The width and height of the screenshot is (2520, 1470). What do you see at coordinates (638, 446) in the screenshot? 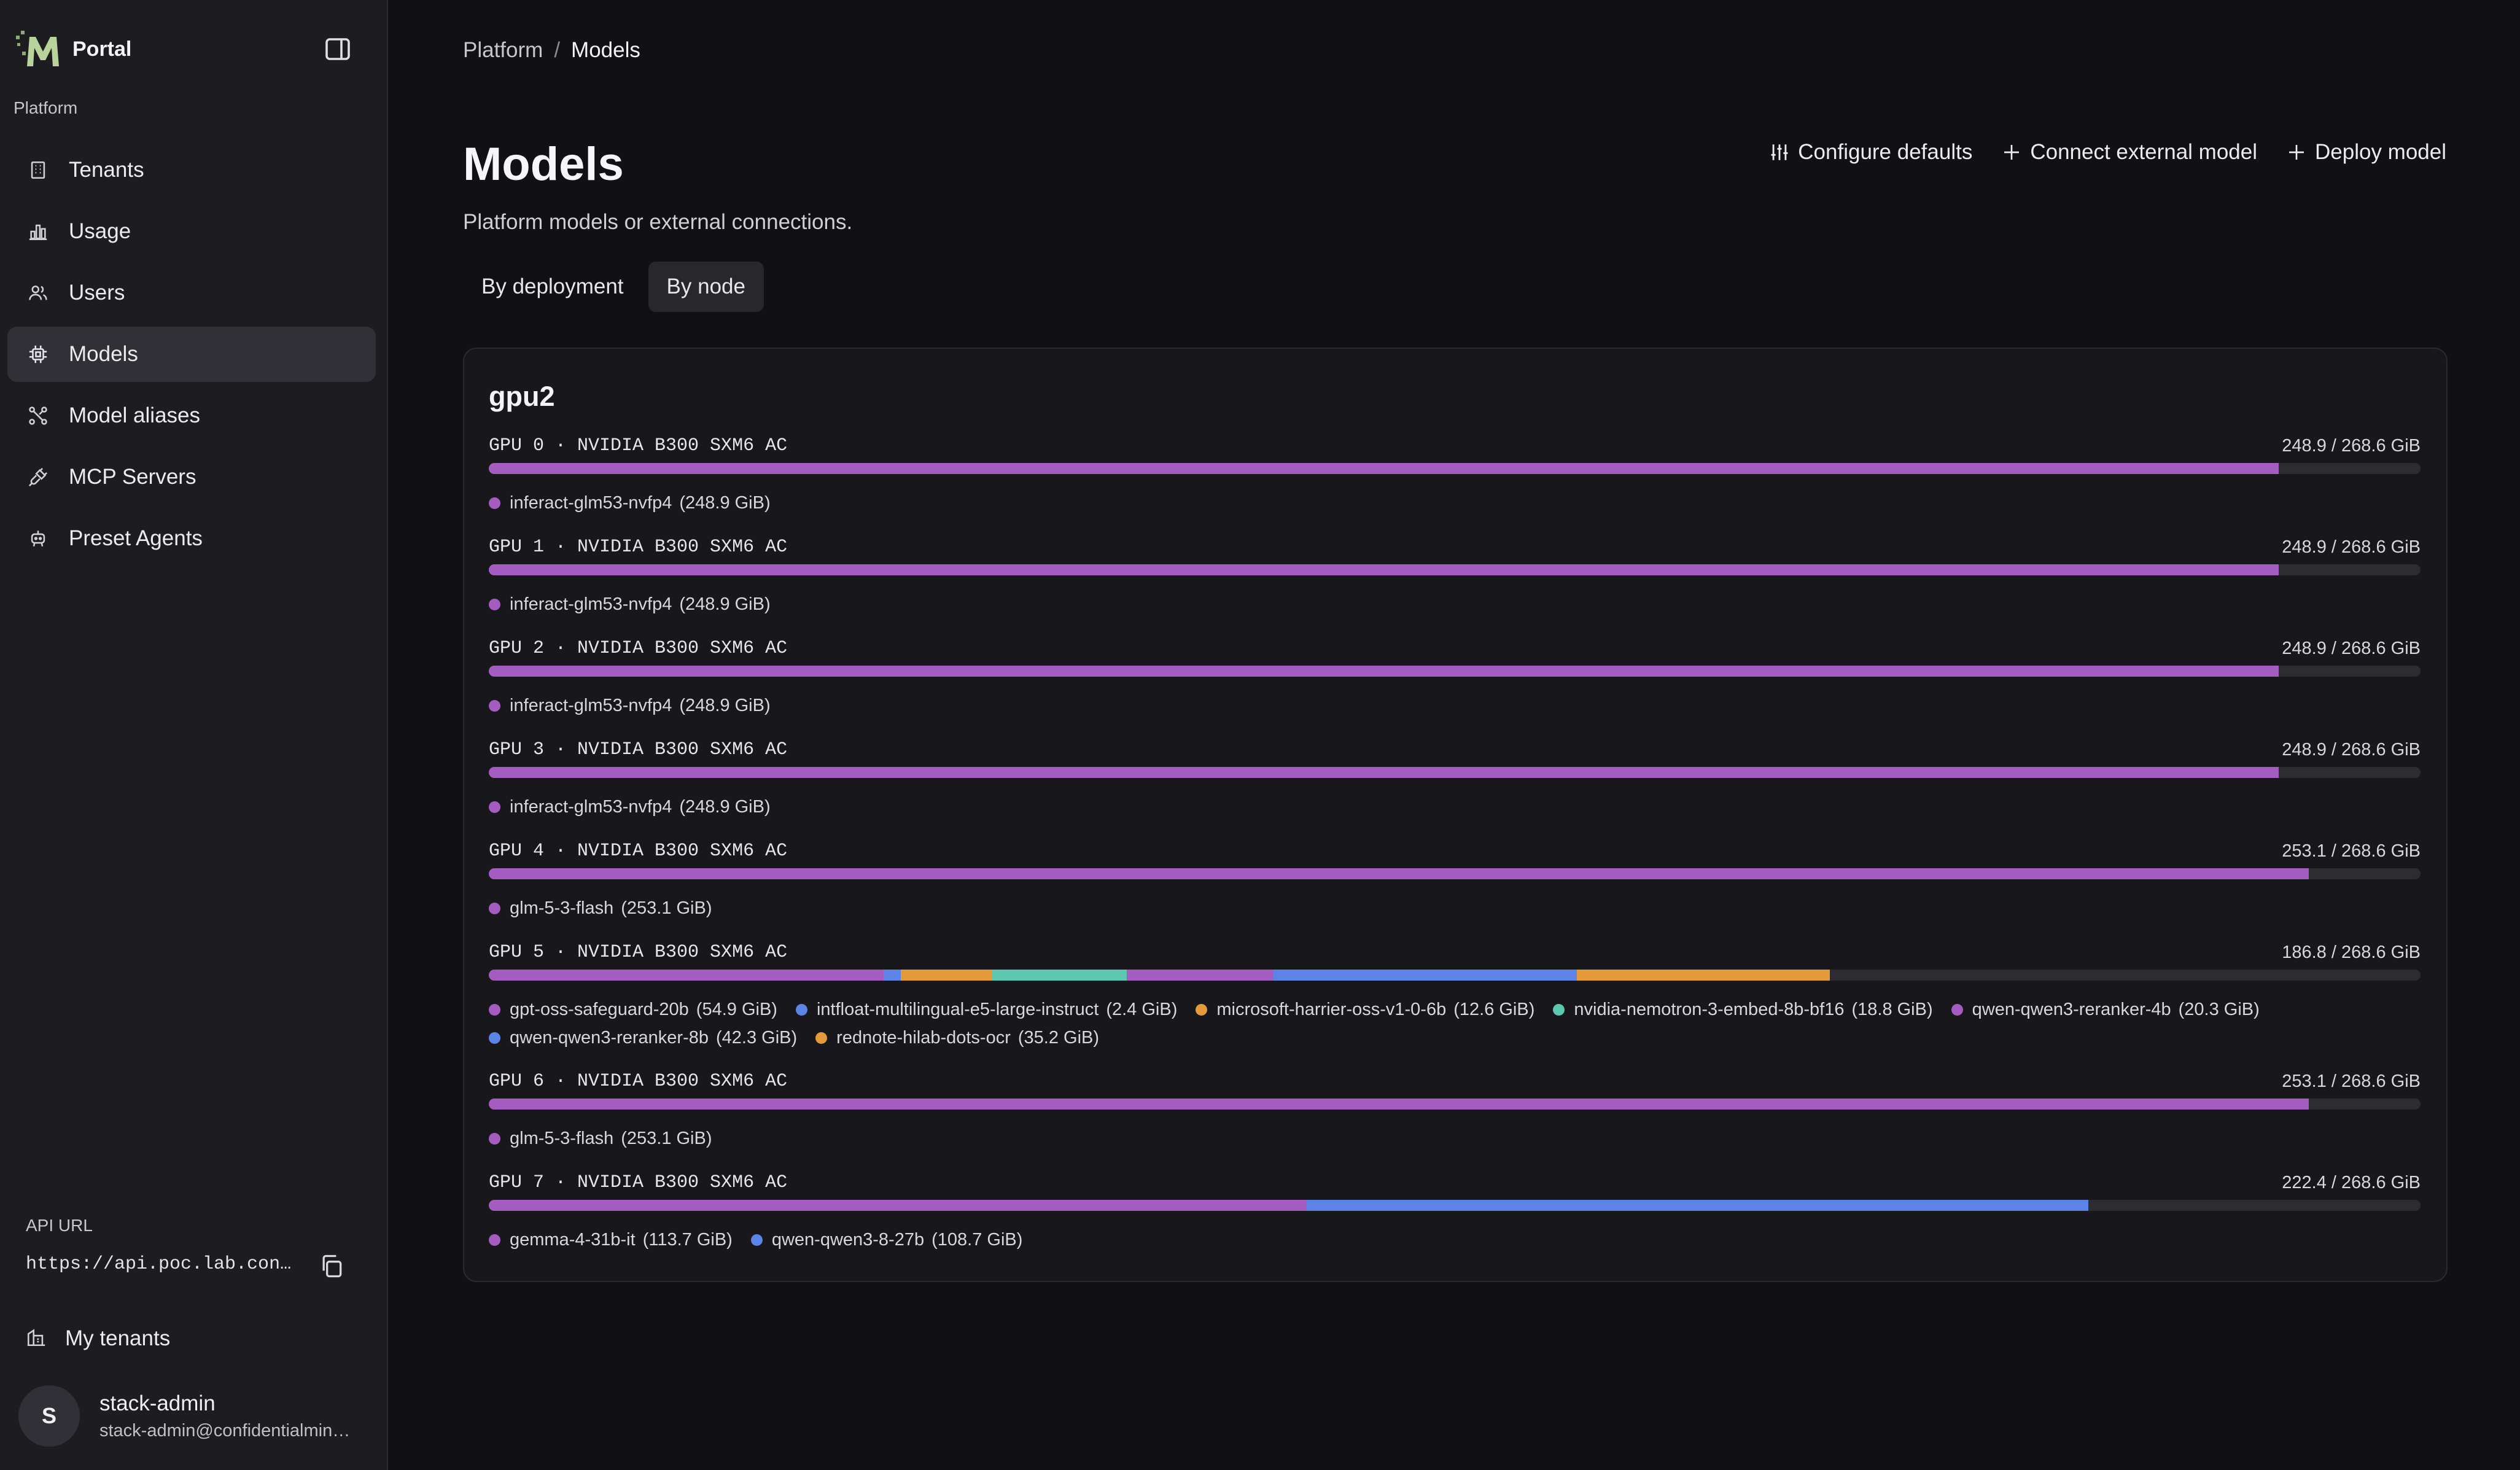
I see `gpu-name: GPU 0 · NVIDIA B300 SXM6 AC` at bounding box center [638, 446].